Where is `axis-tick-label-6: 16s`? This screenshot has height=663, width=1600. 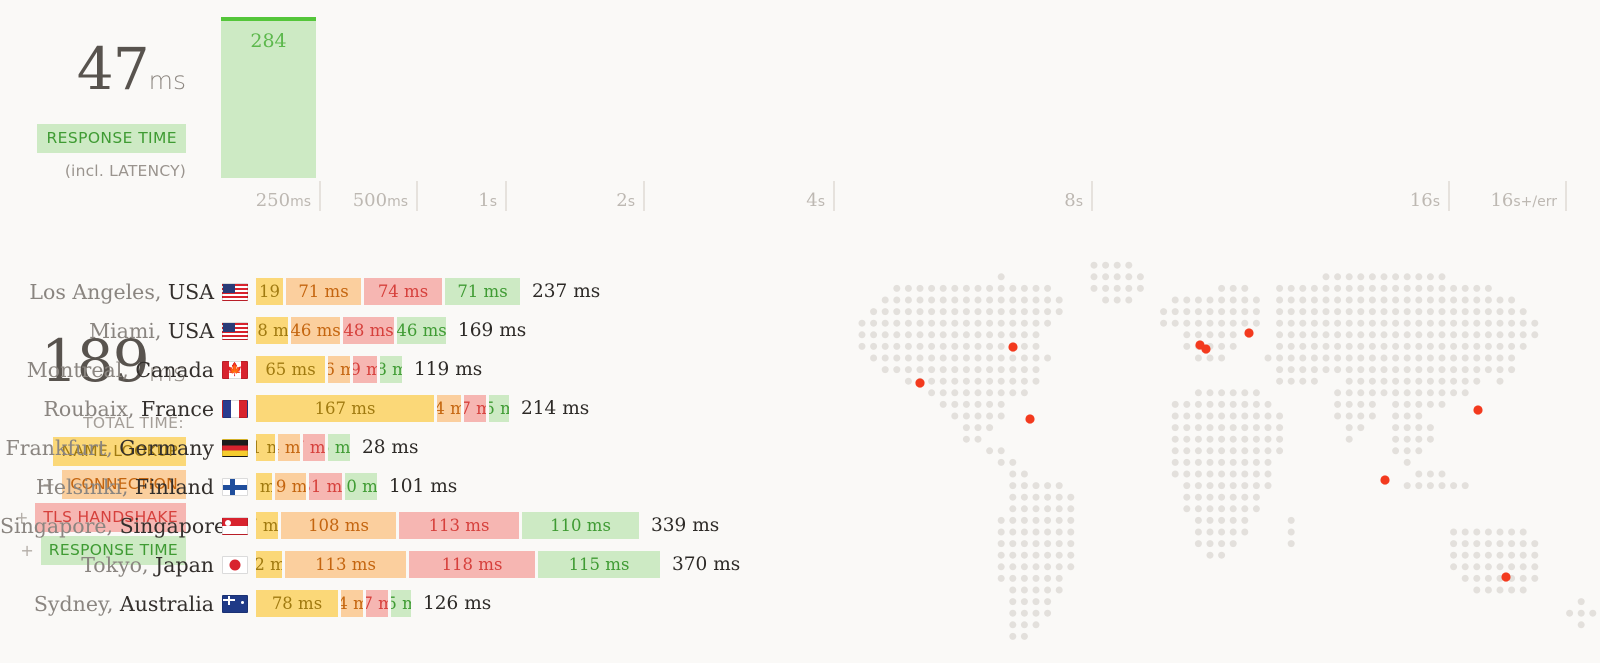 axis-tick-label-6: 16s is located at coordinates (1424, 200).